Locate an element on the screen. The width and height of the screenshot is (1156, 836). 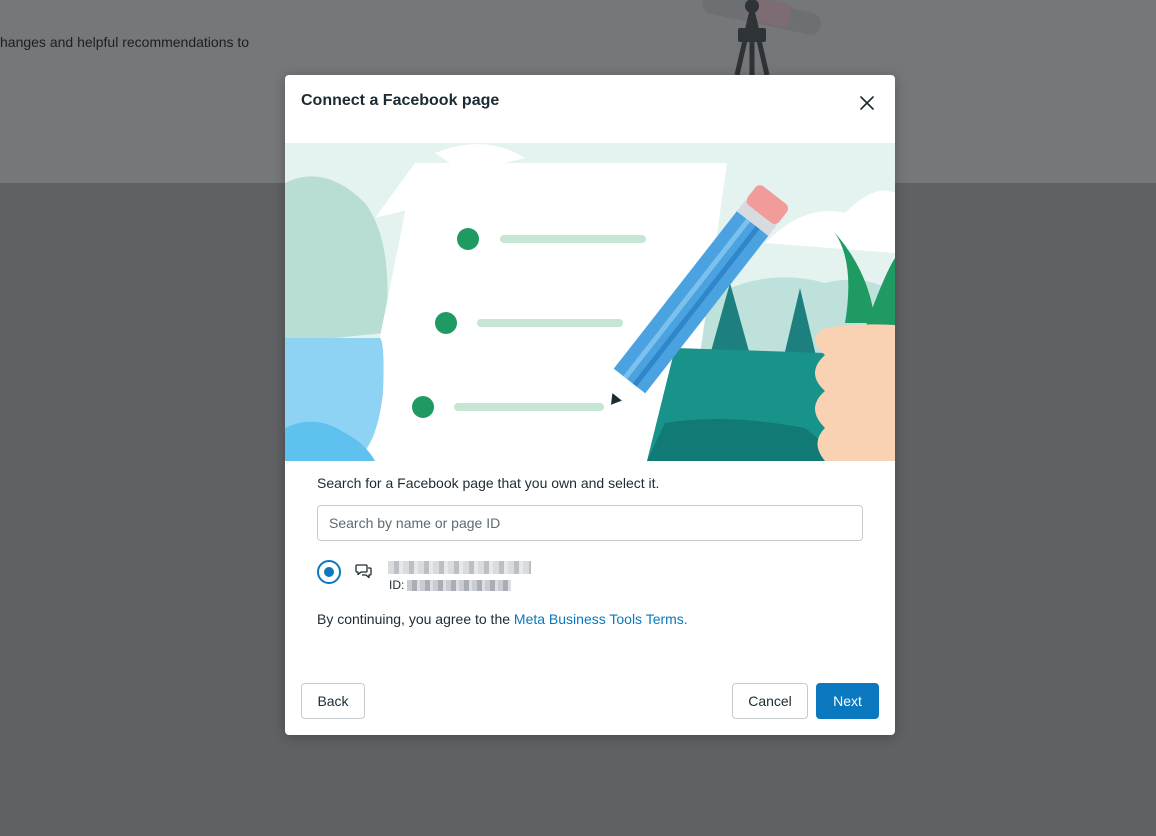
page-option-radio is located at coordinates (329, 572).